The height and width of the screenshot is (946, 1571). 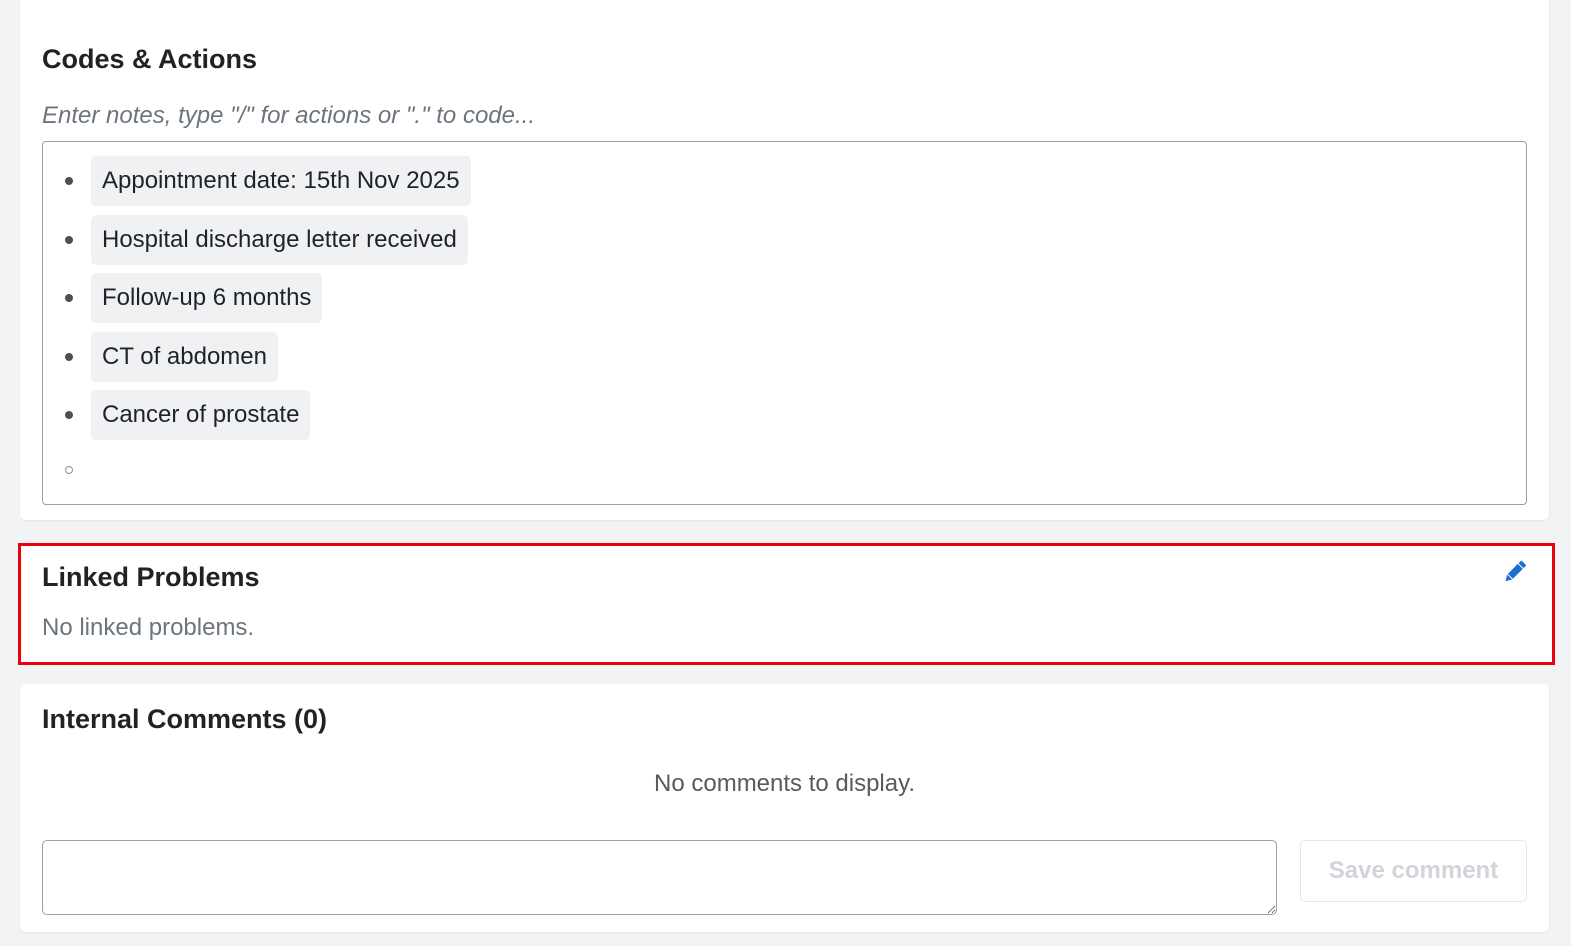 What do you see at coordinates (148, 627) in the screenshot?
I see `linked-problems-empty-text: No linked problems.` at bounding box center [148, 627].